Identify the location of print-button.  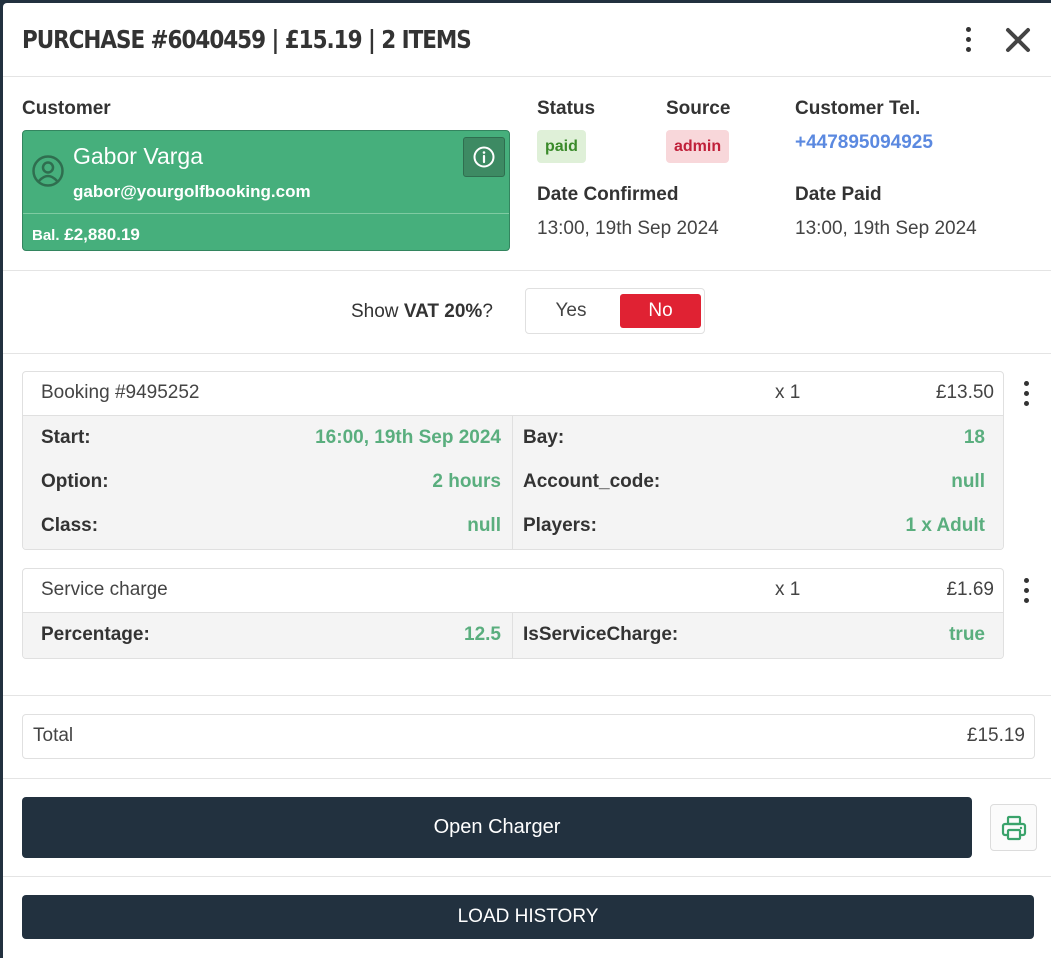
(1013, 827).